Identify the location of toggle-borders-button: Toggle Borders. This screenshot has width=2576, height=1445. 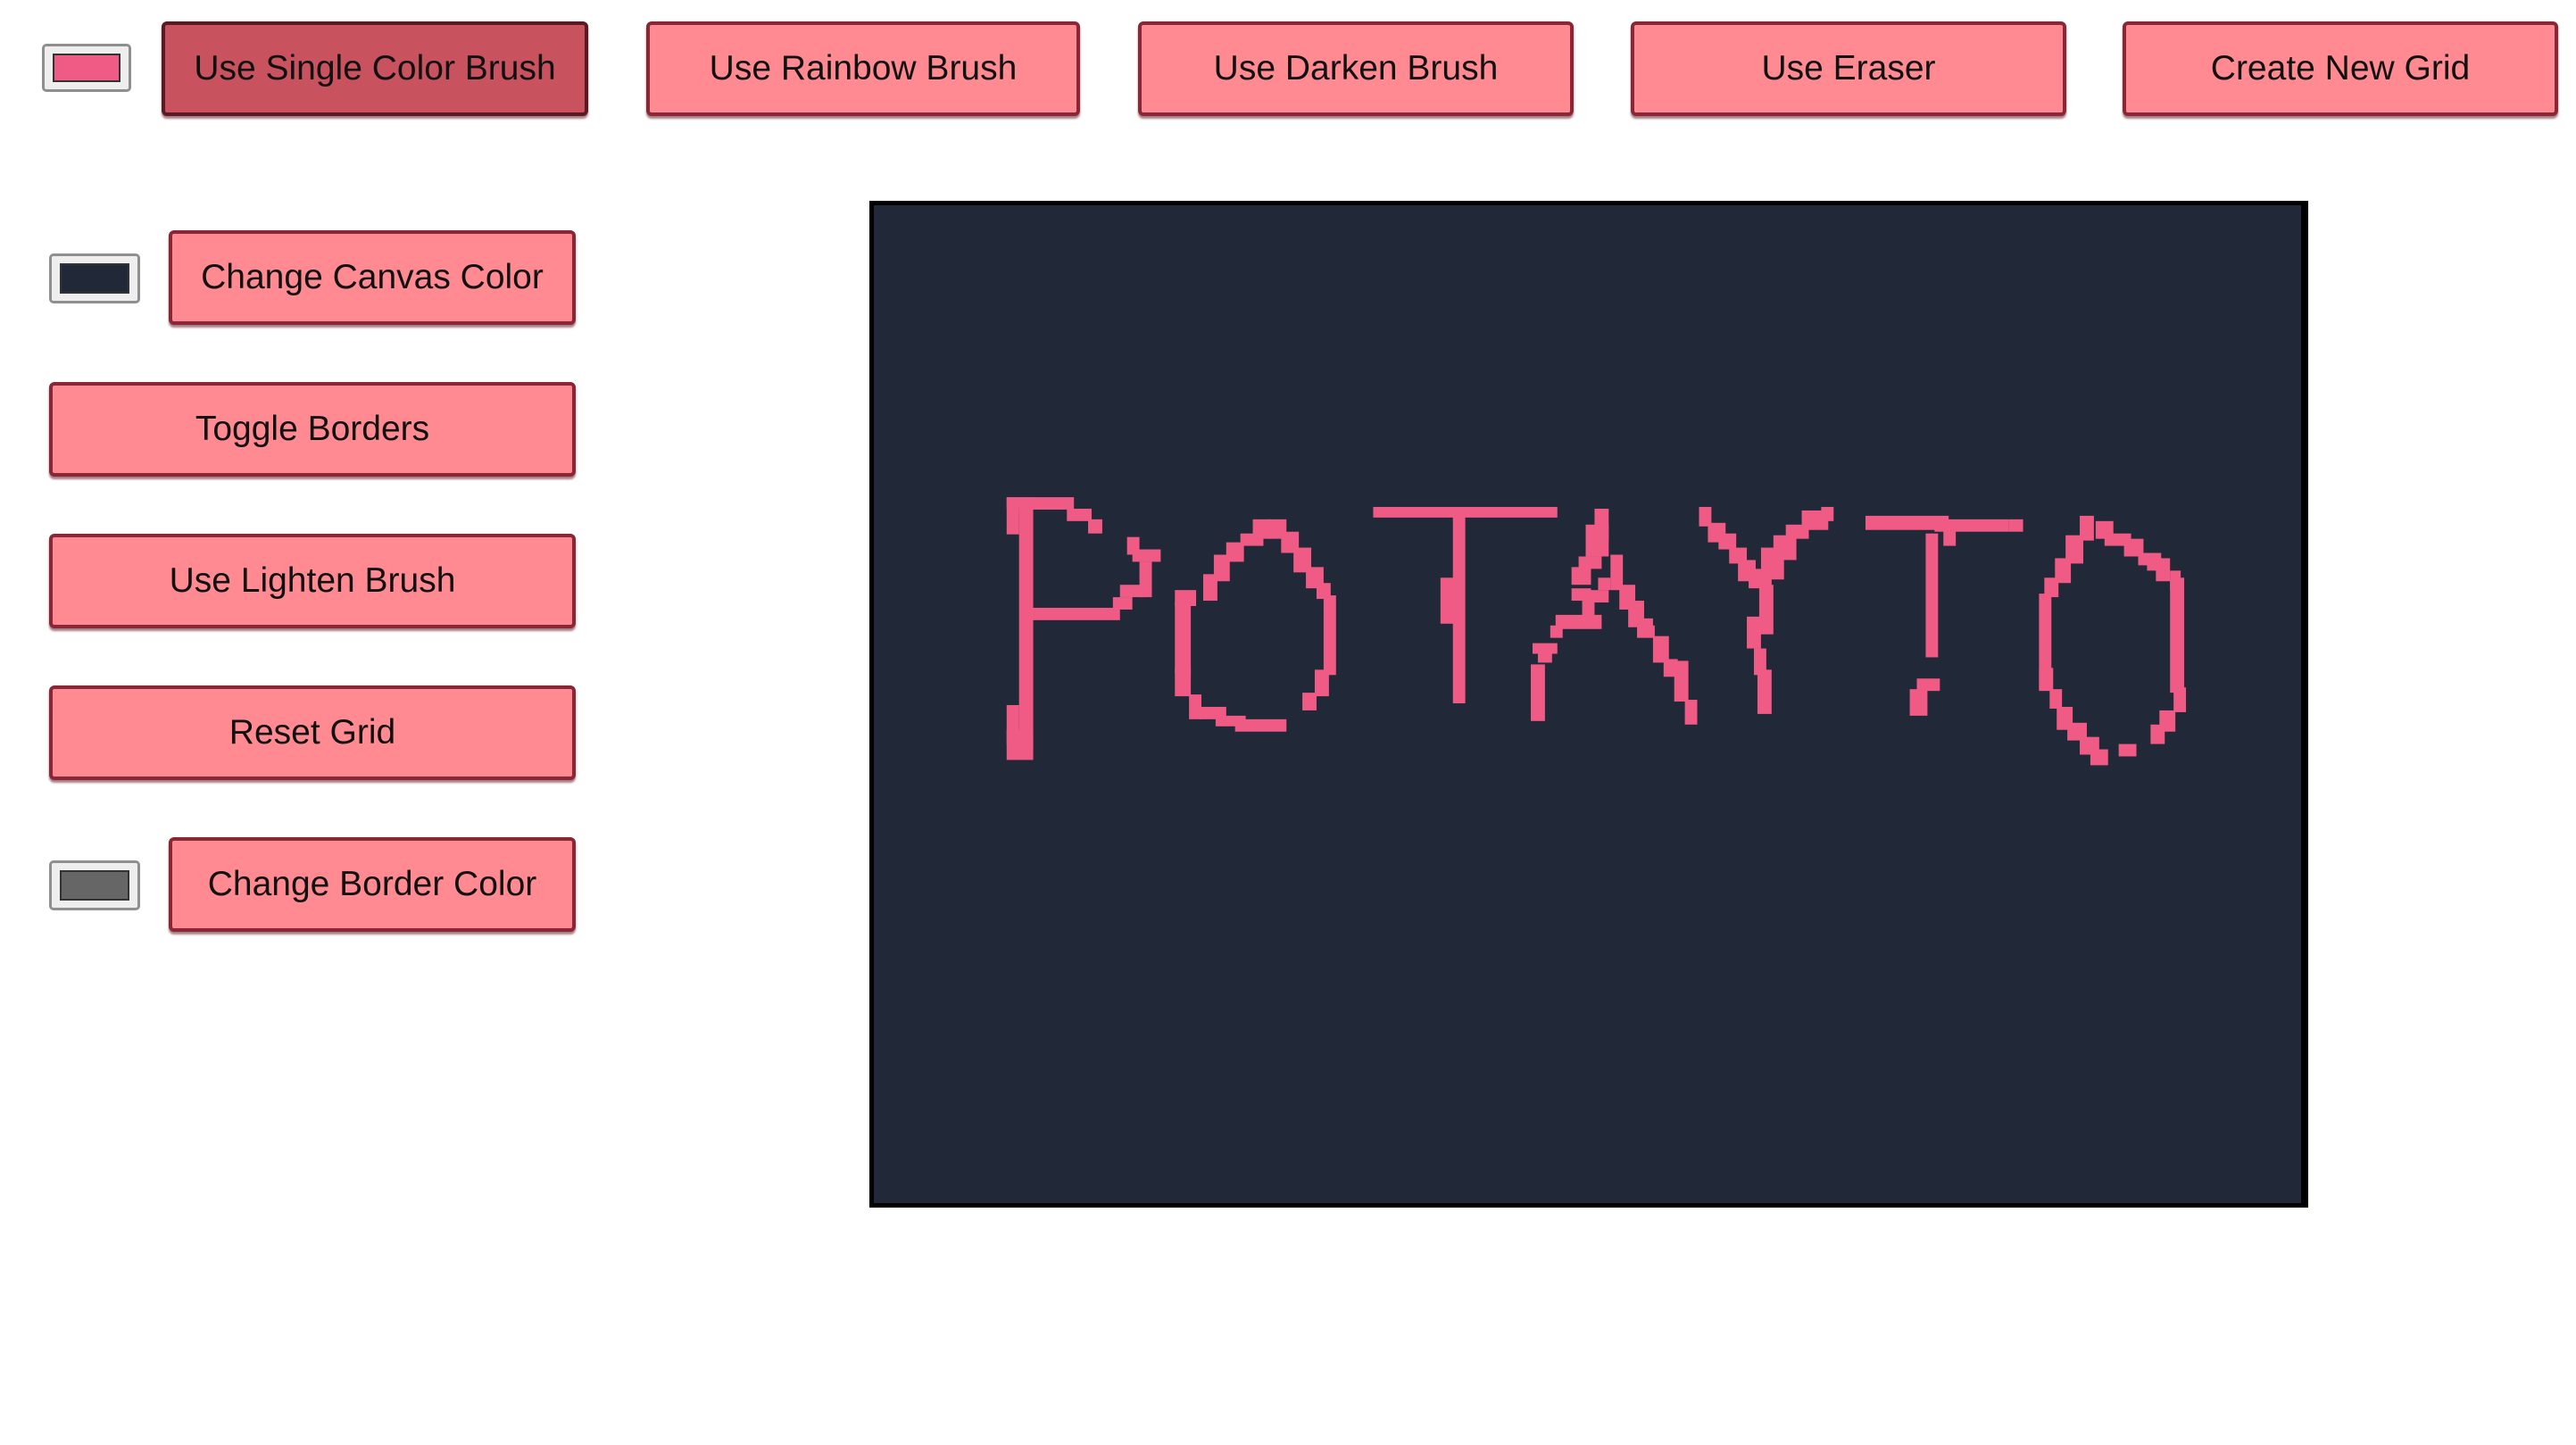
(312, 430).